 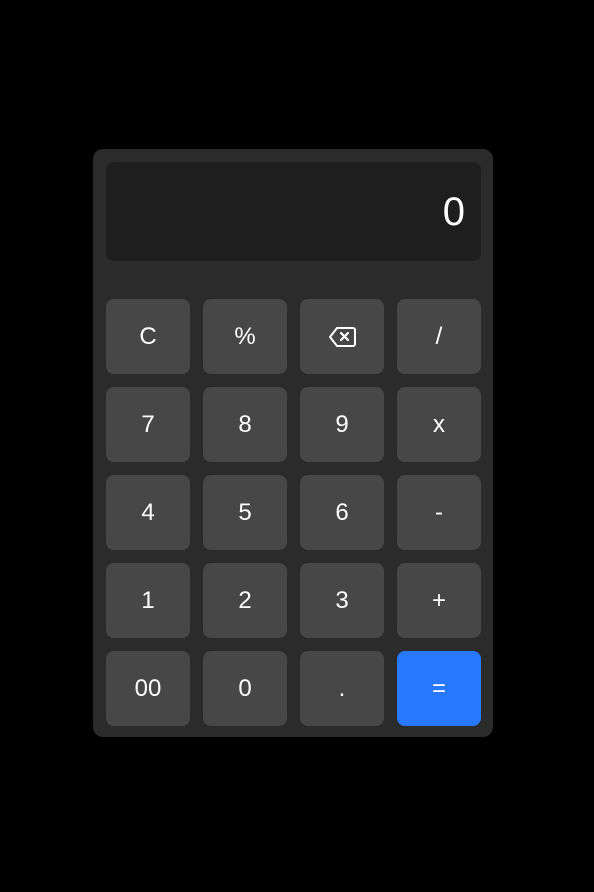 I want to click on digit-8-button: 8, so click(x=245, y=424).